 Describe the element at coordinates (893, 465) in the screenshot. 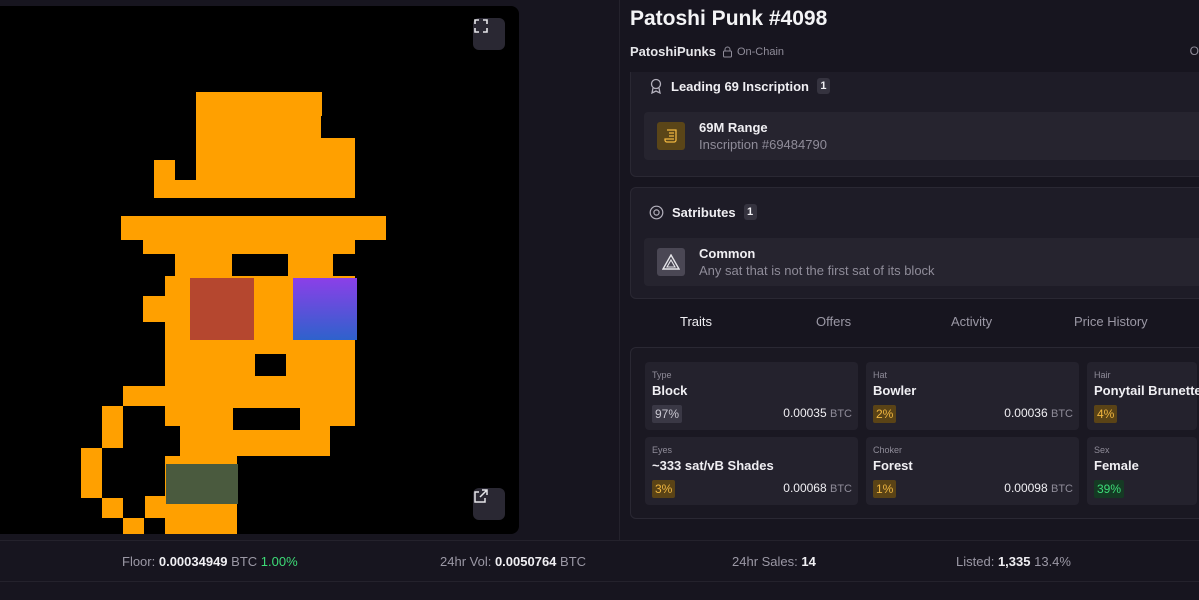

I see `trait-value: Forest` at that location.